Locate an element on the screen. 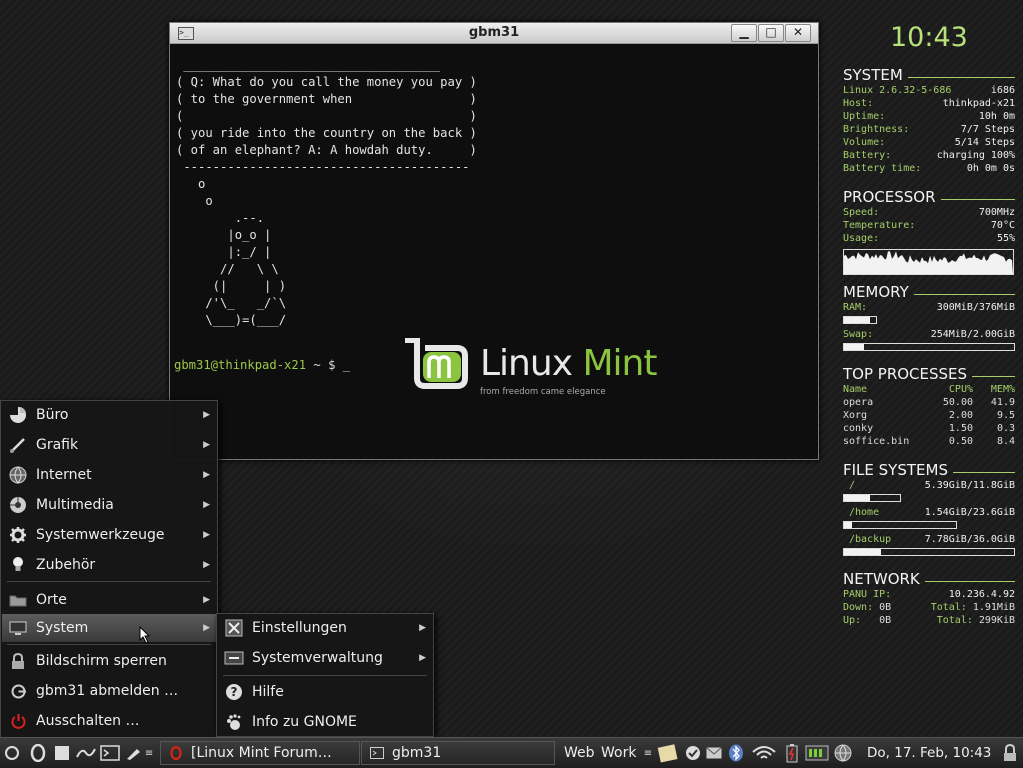 The image size is (1023, 768). swap-bar is located at coordinates (929, 347).